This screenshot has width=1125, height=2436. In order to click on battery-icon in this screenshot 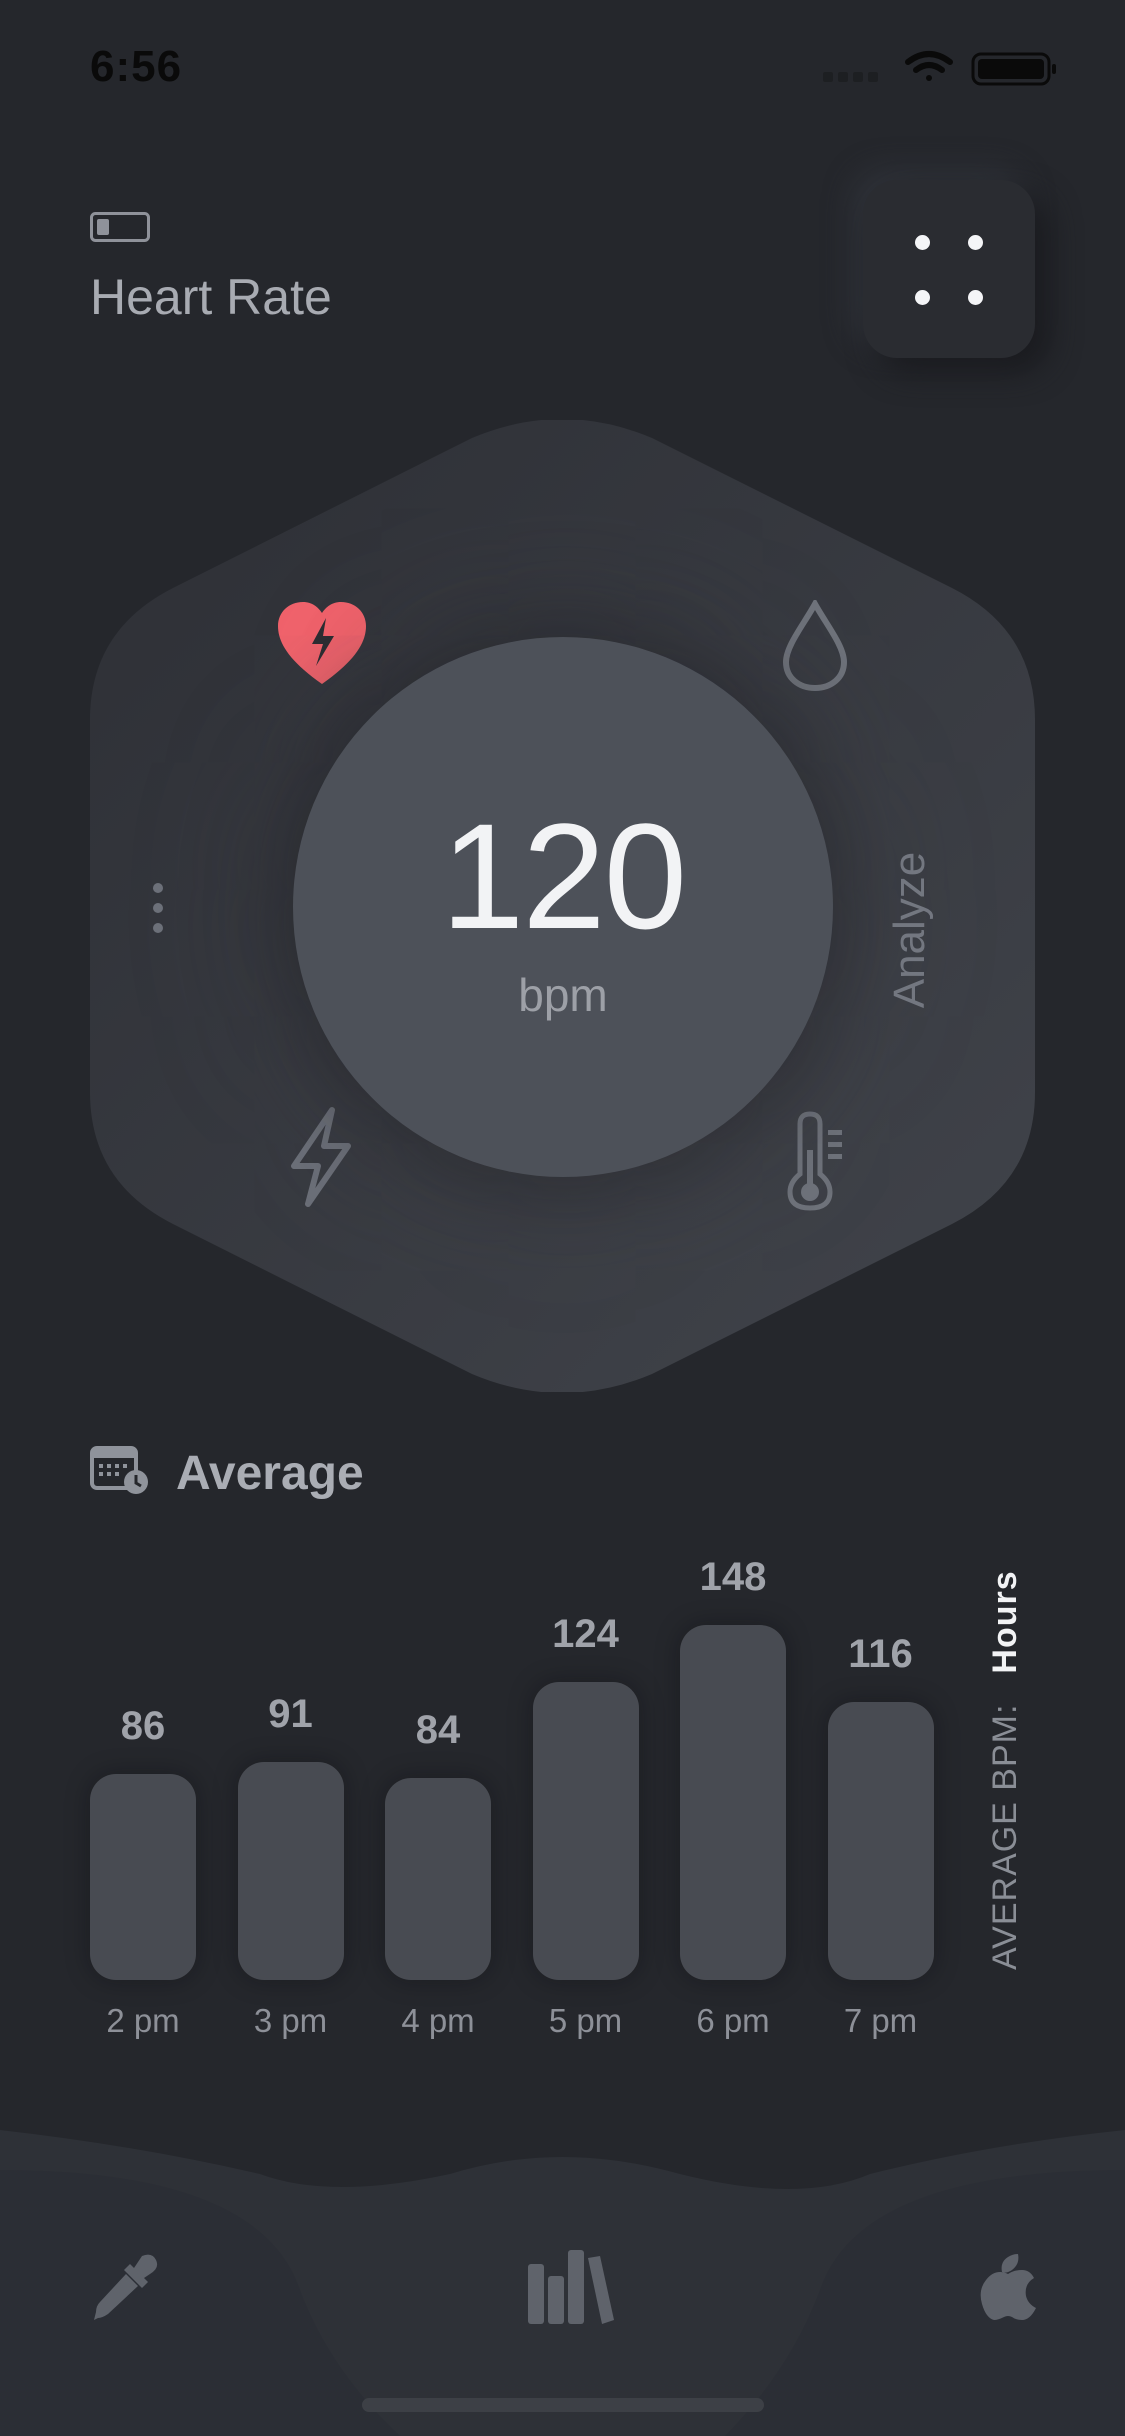, I will do `click(120, 227)`.